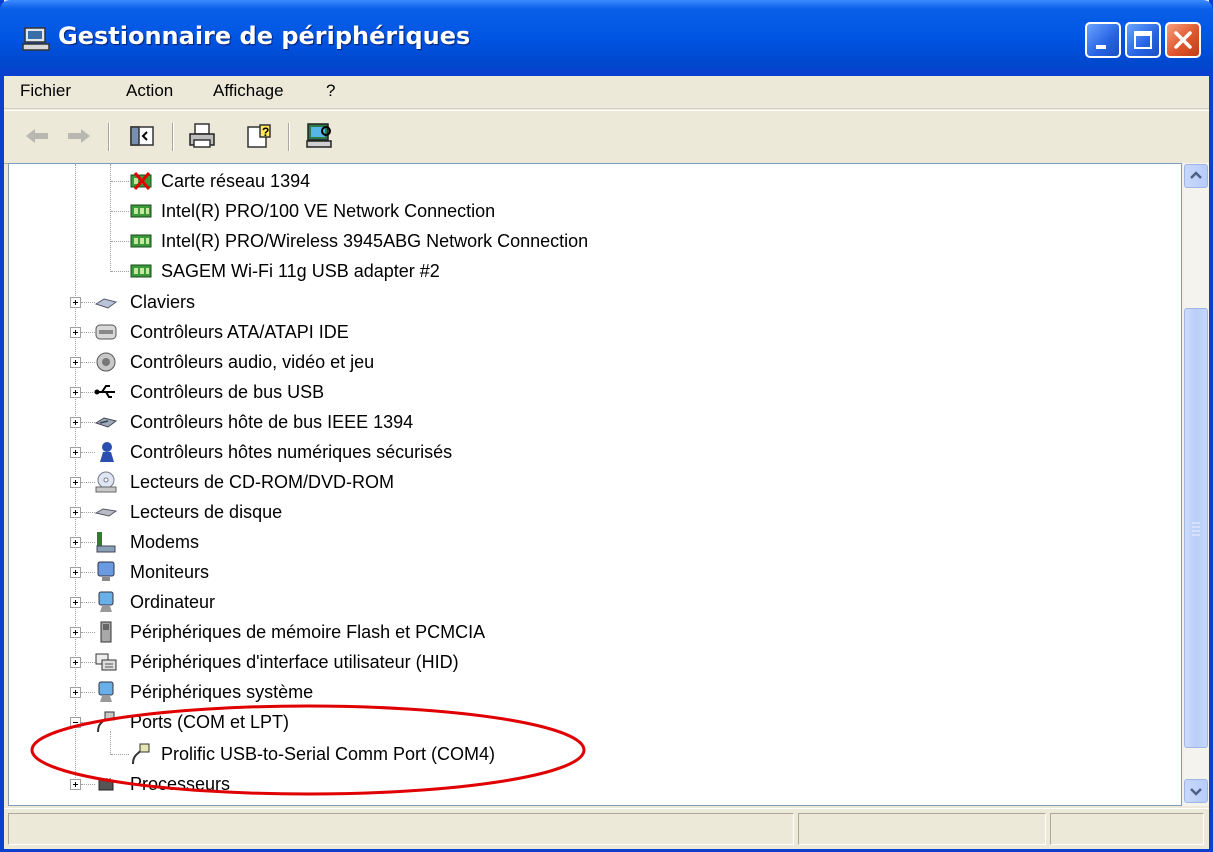  I want to click on scan-hardware-icon, so click(319, 136).